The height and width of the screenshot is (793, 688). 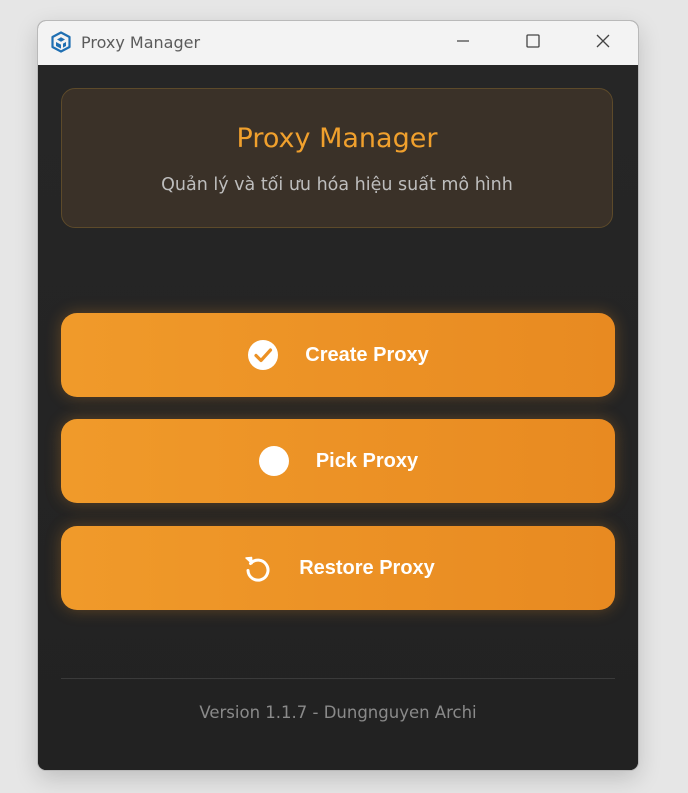 I want to click on sketchup-logo-icon, so click(x=61, y=42).